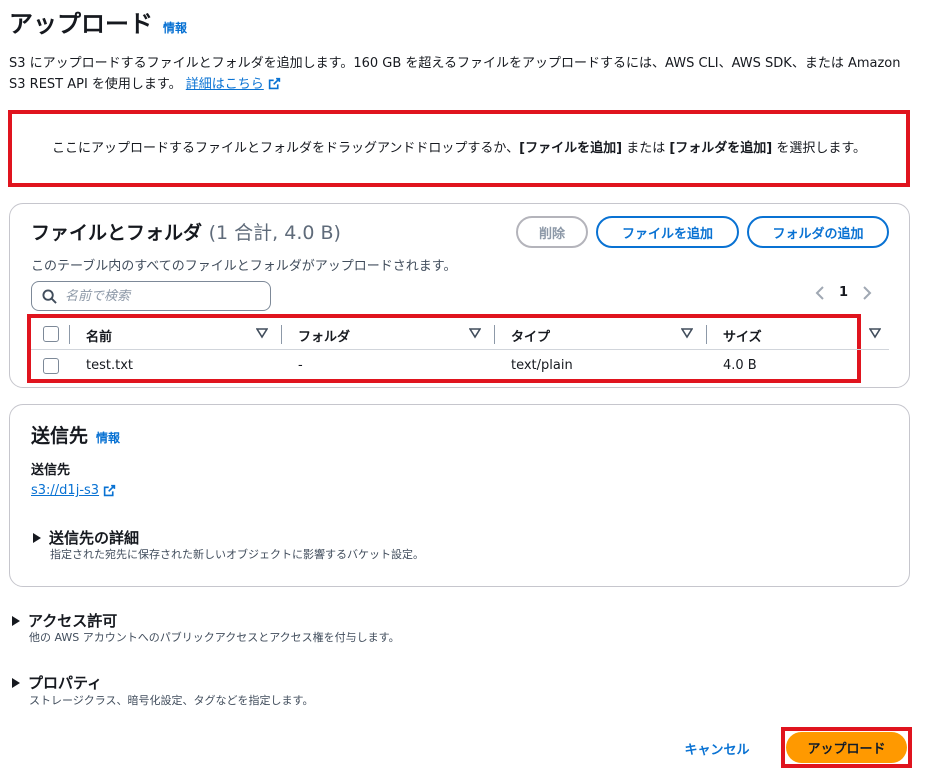 This screenshot has height=779, width=930. I want to click on table-header-divider, so click(460, 349).